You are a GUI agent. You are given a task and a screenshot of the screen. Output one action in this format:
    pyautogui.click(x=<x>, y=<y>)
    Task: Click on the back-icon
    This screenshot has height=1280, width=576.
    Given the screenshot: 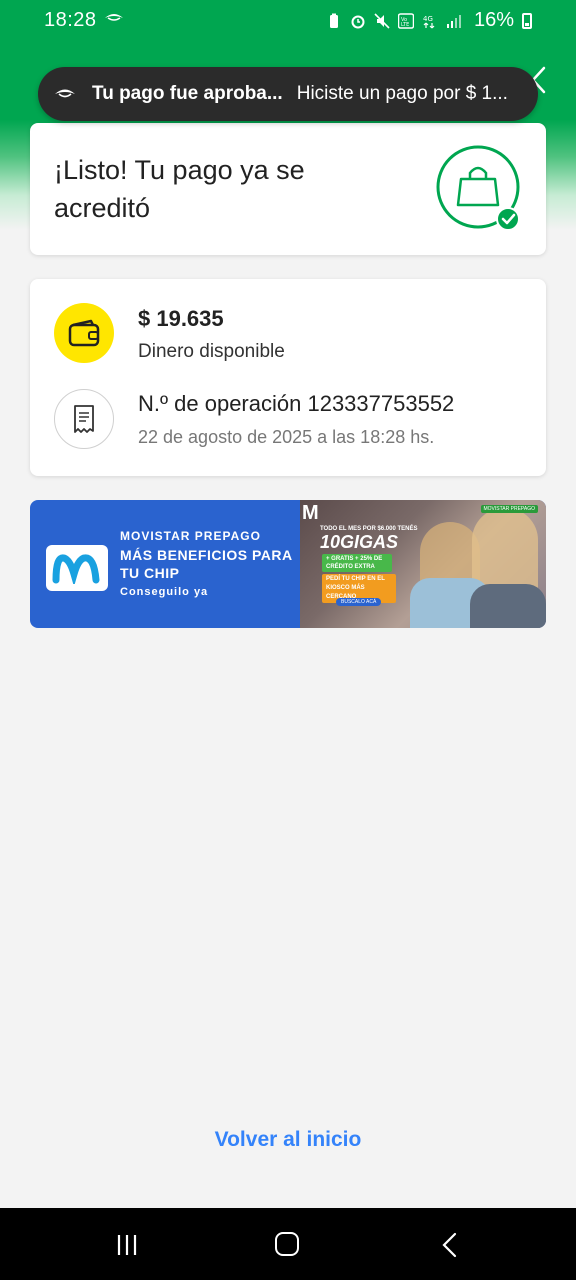 What is the action you would take?
    pyautogui.click(x=449, y=1245)
    